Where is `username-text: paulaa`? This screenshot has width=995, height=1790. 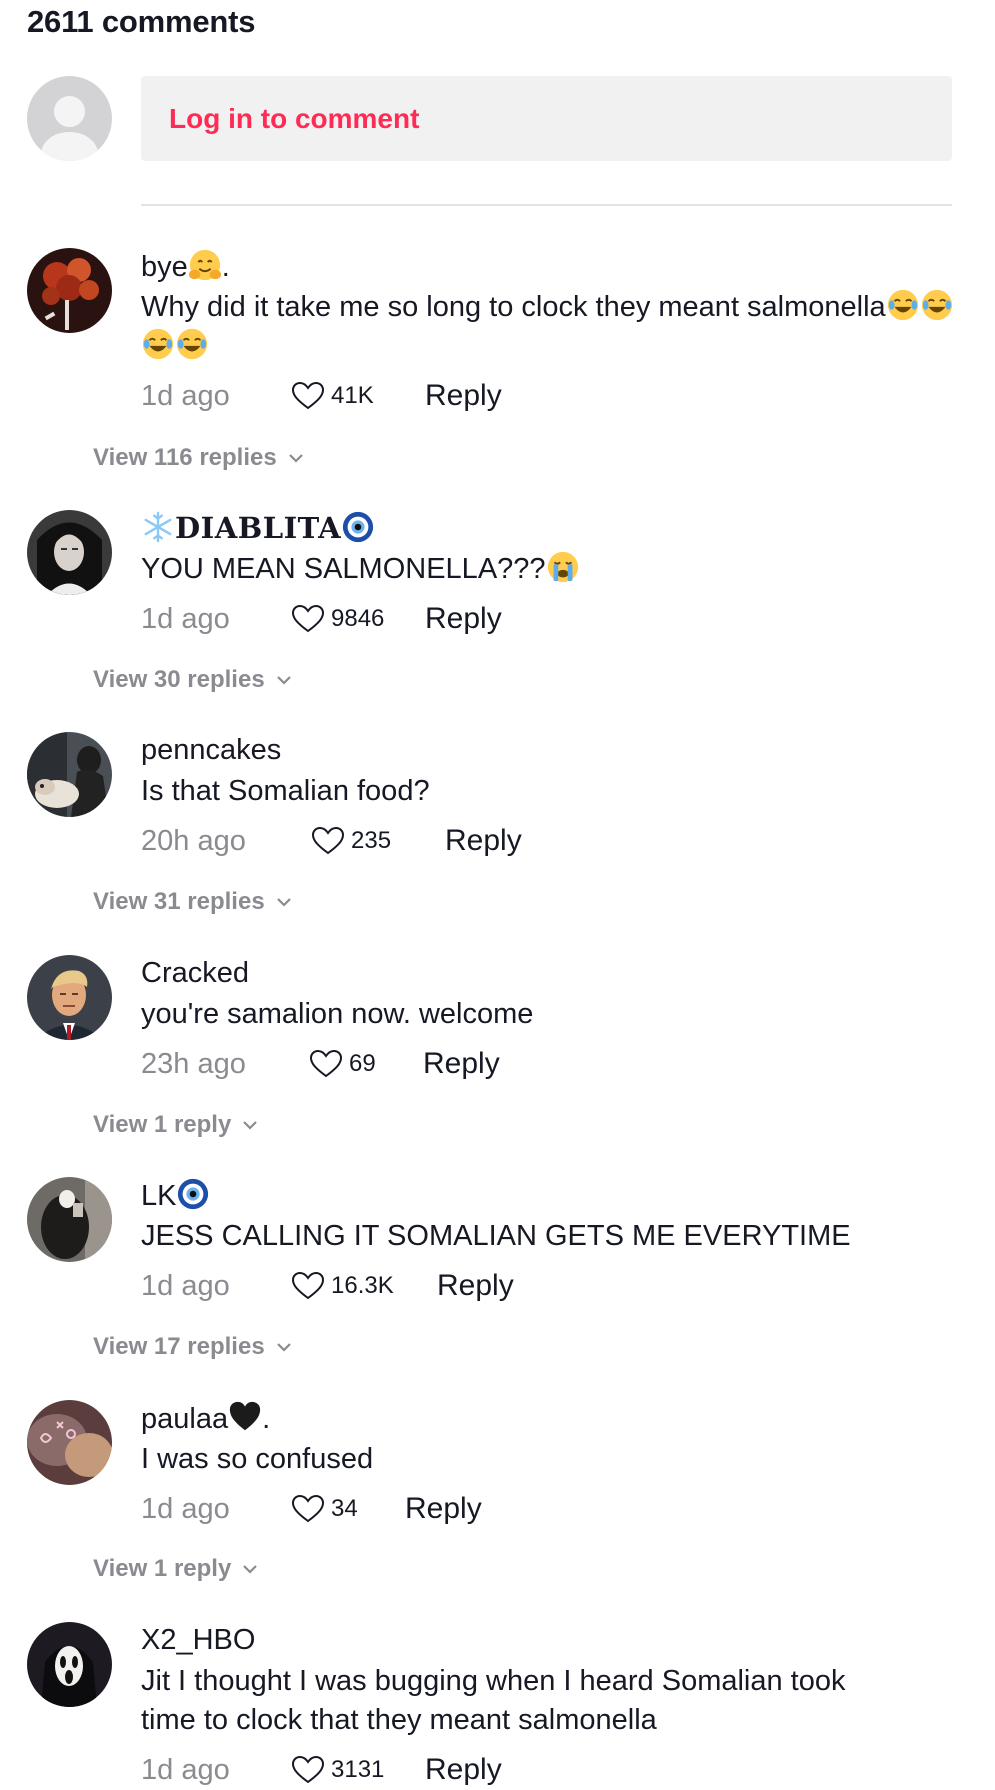
username-text: paulaa is located at coordinates (185, 1419).